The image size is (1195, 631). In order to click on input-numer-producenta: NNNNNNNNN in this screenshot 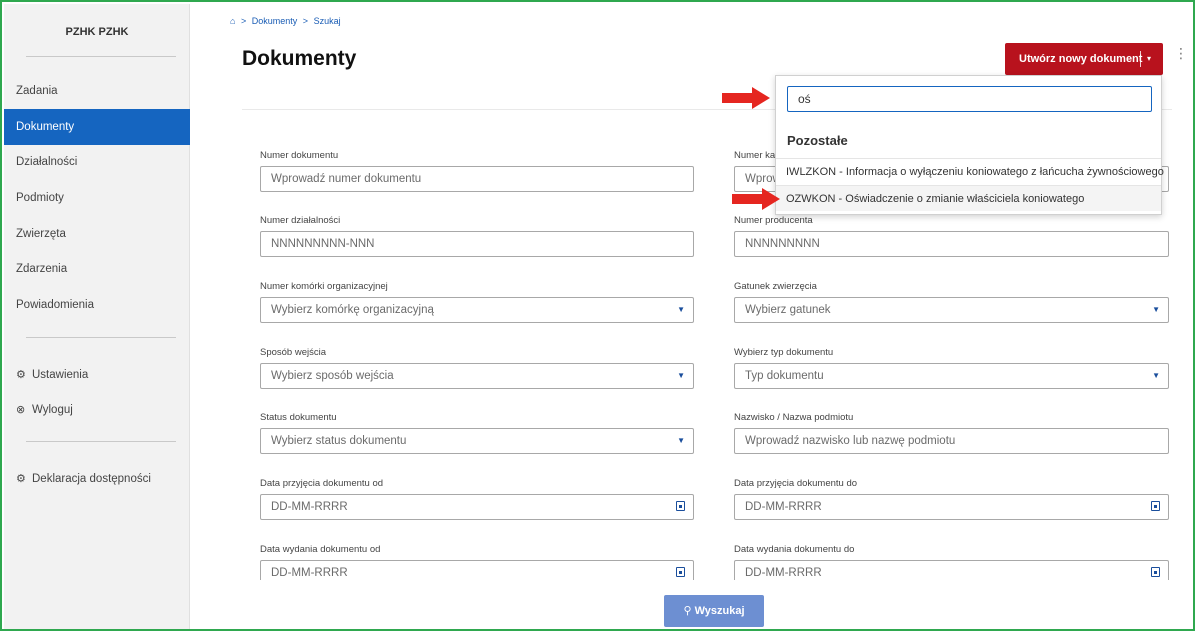, I will do `click(951, 244)`.